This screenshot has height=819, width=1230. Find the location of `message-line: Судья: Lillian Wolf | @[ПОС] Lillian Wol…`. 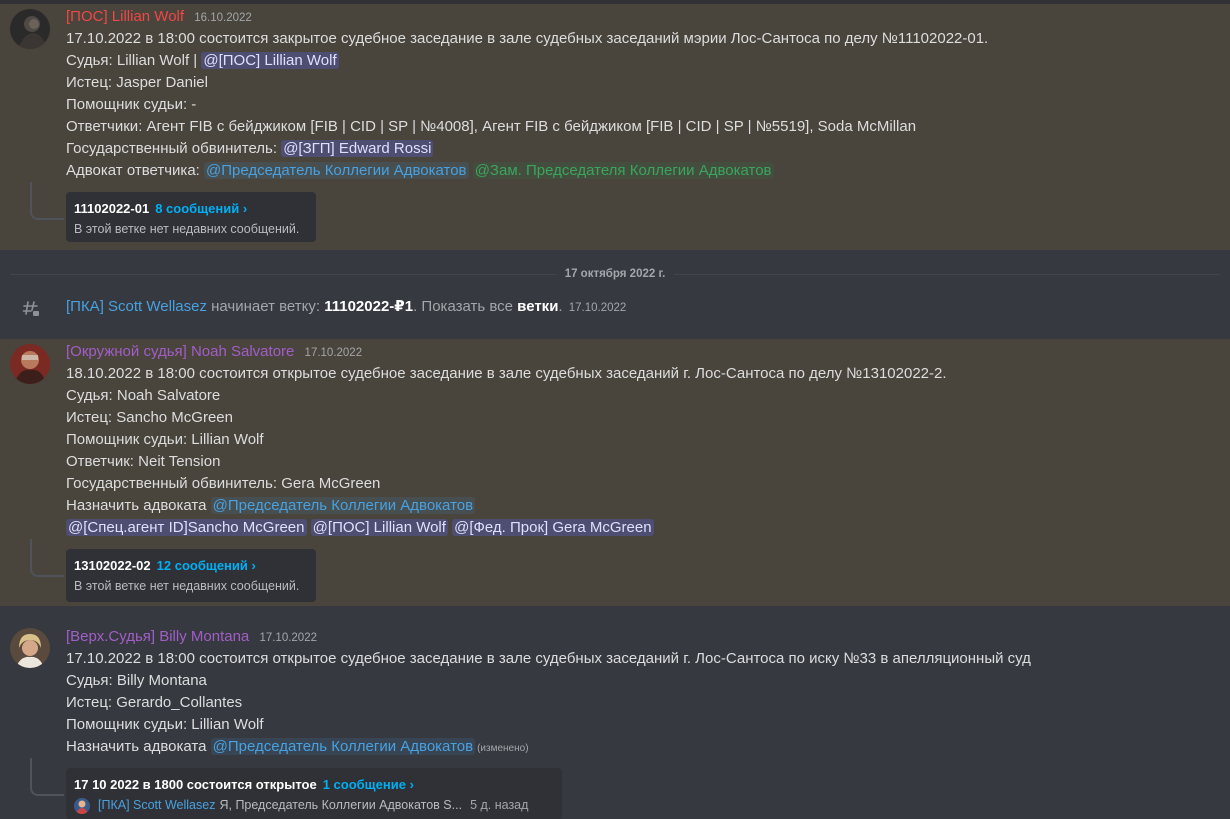

message-line: Судья: Lillian Wolf | @[ПОС] Lillian Wol… is located at coordinates (202, 60).